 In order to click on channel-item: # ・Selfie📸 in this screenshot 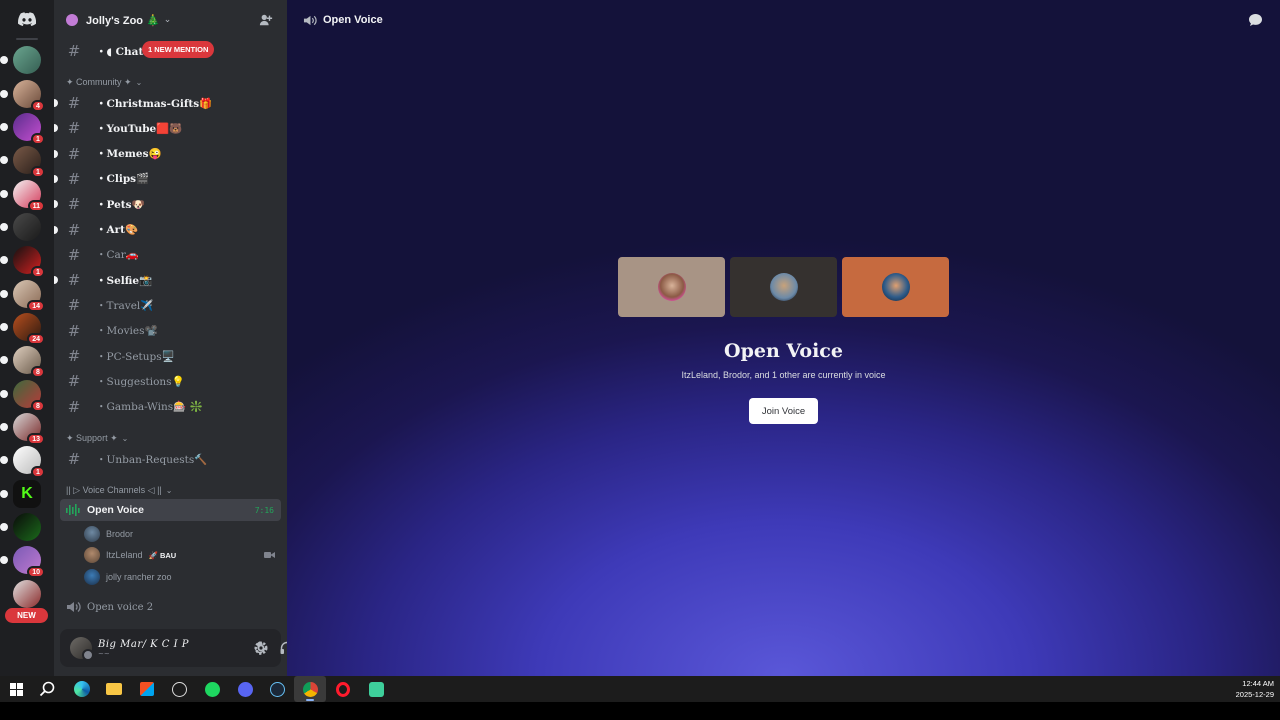, I will do `click(167, 280)`.